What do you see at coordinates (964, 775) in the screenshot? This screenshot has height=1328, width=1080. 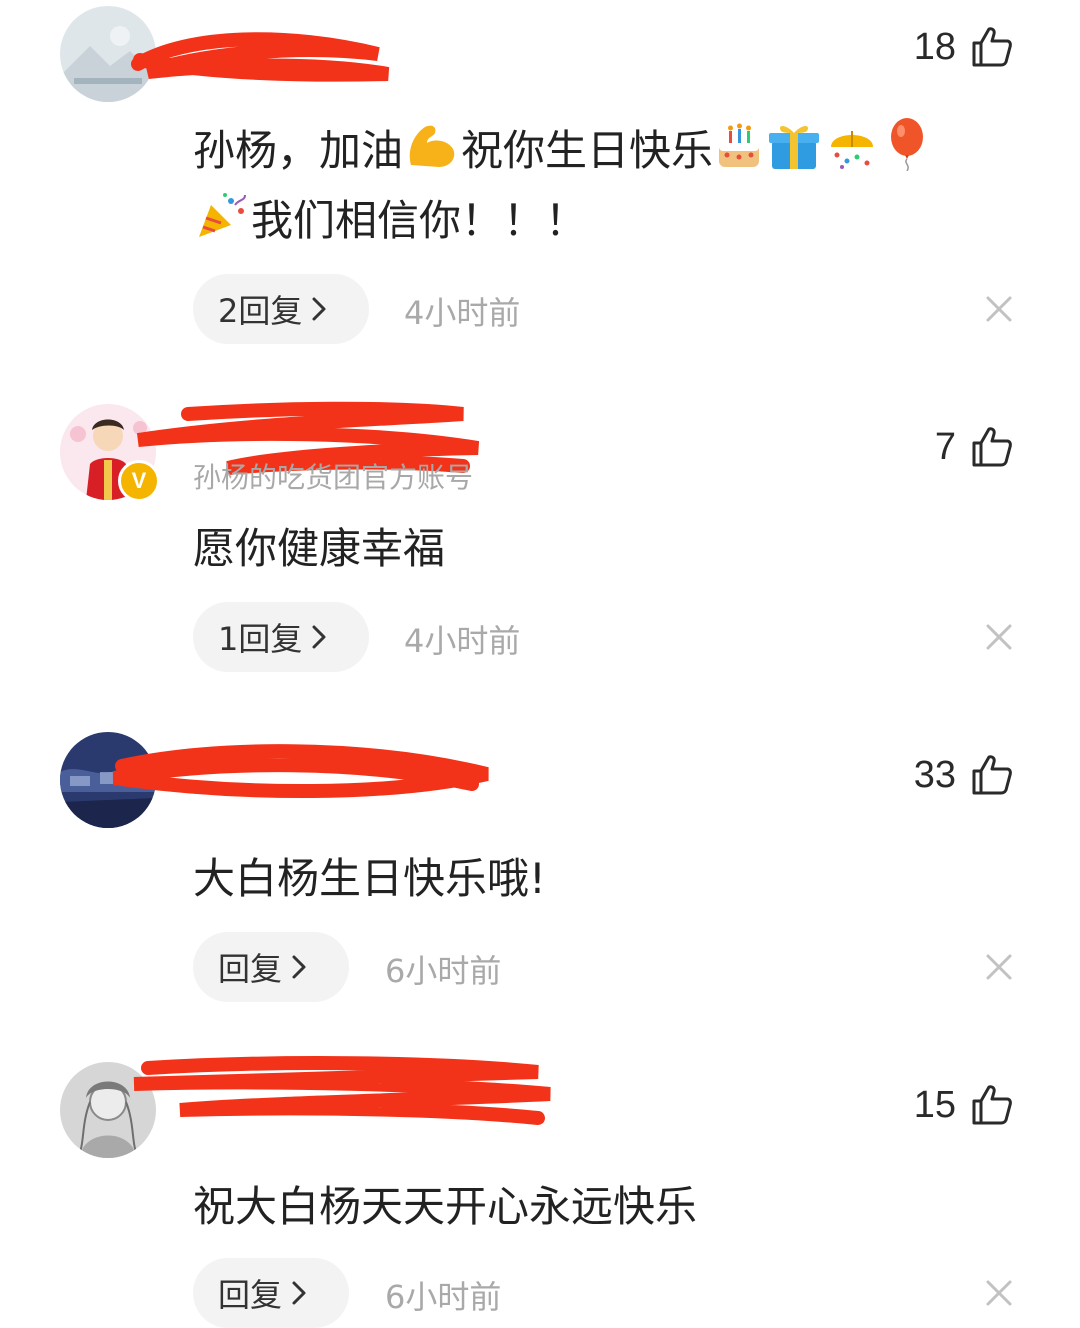 I see `like-control: 33` at bounding box center [964, 775].